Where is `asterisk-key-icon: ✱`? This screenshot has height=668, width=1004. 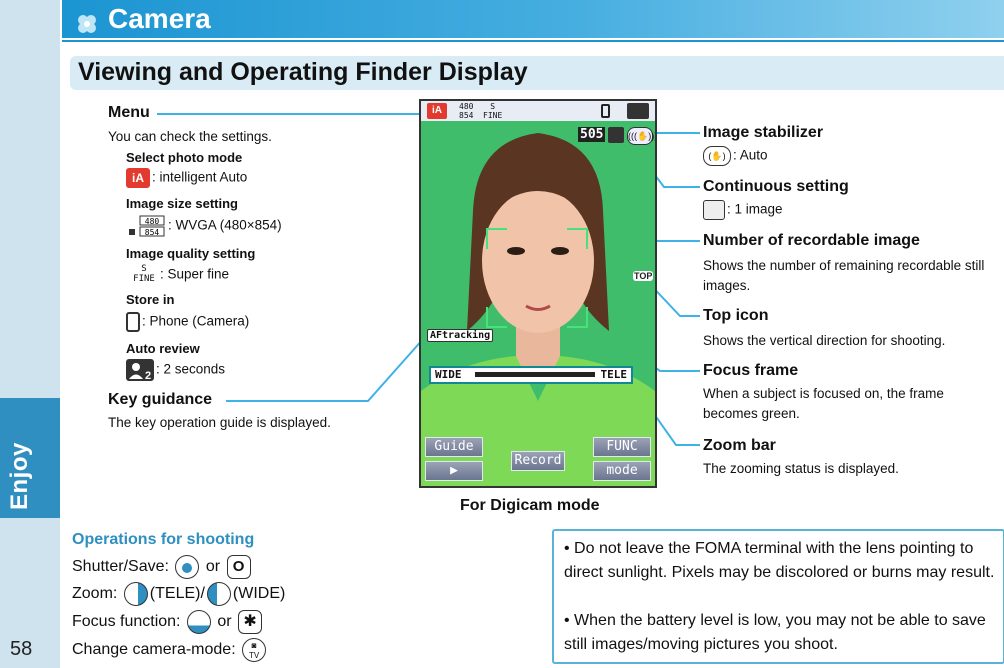
asterisk-key-icon: ✱ is located at coordinates (250, 622).